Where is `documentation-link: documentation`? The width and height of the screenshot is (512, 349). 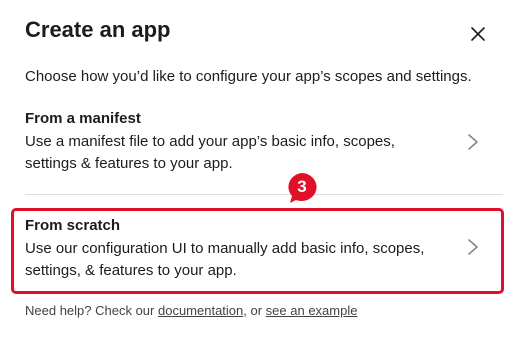
documentation-link: documentation is located at coordinates (200, 310).